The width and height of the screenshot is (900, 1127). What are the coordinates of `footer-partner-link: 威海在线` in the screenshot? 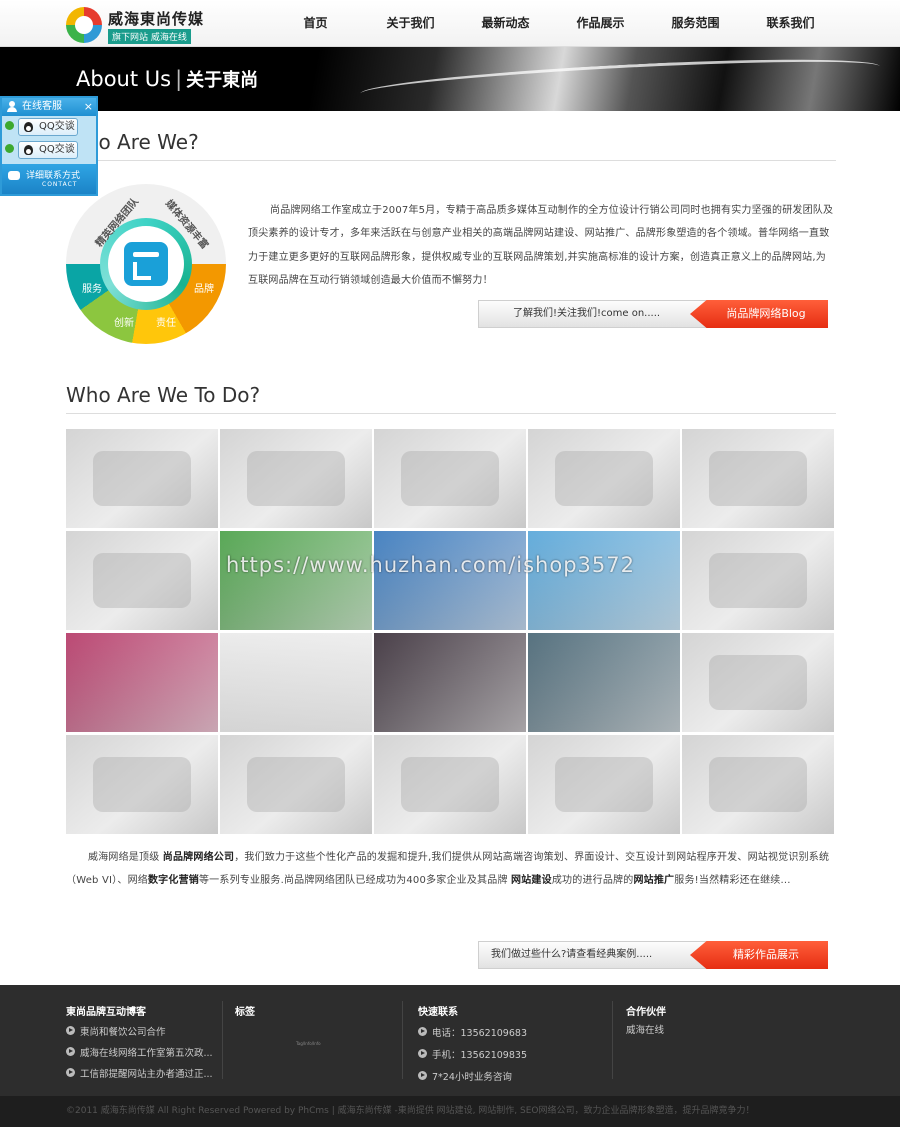 It's located at (645, 1029).